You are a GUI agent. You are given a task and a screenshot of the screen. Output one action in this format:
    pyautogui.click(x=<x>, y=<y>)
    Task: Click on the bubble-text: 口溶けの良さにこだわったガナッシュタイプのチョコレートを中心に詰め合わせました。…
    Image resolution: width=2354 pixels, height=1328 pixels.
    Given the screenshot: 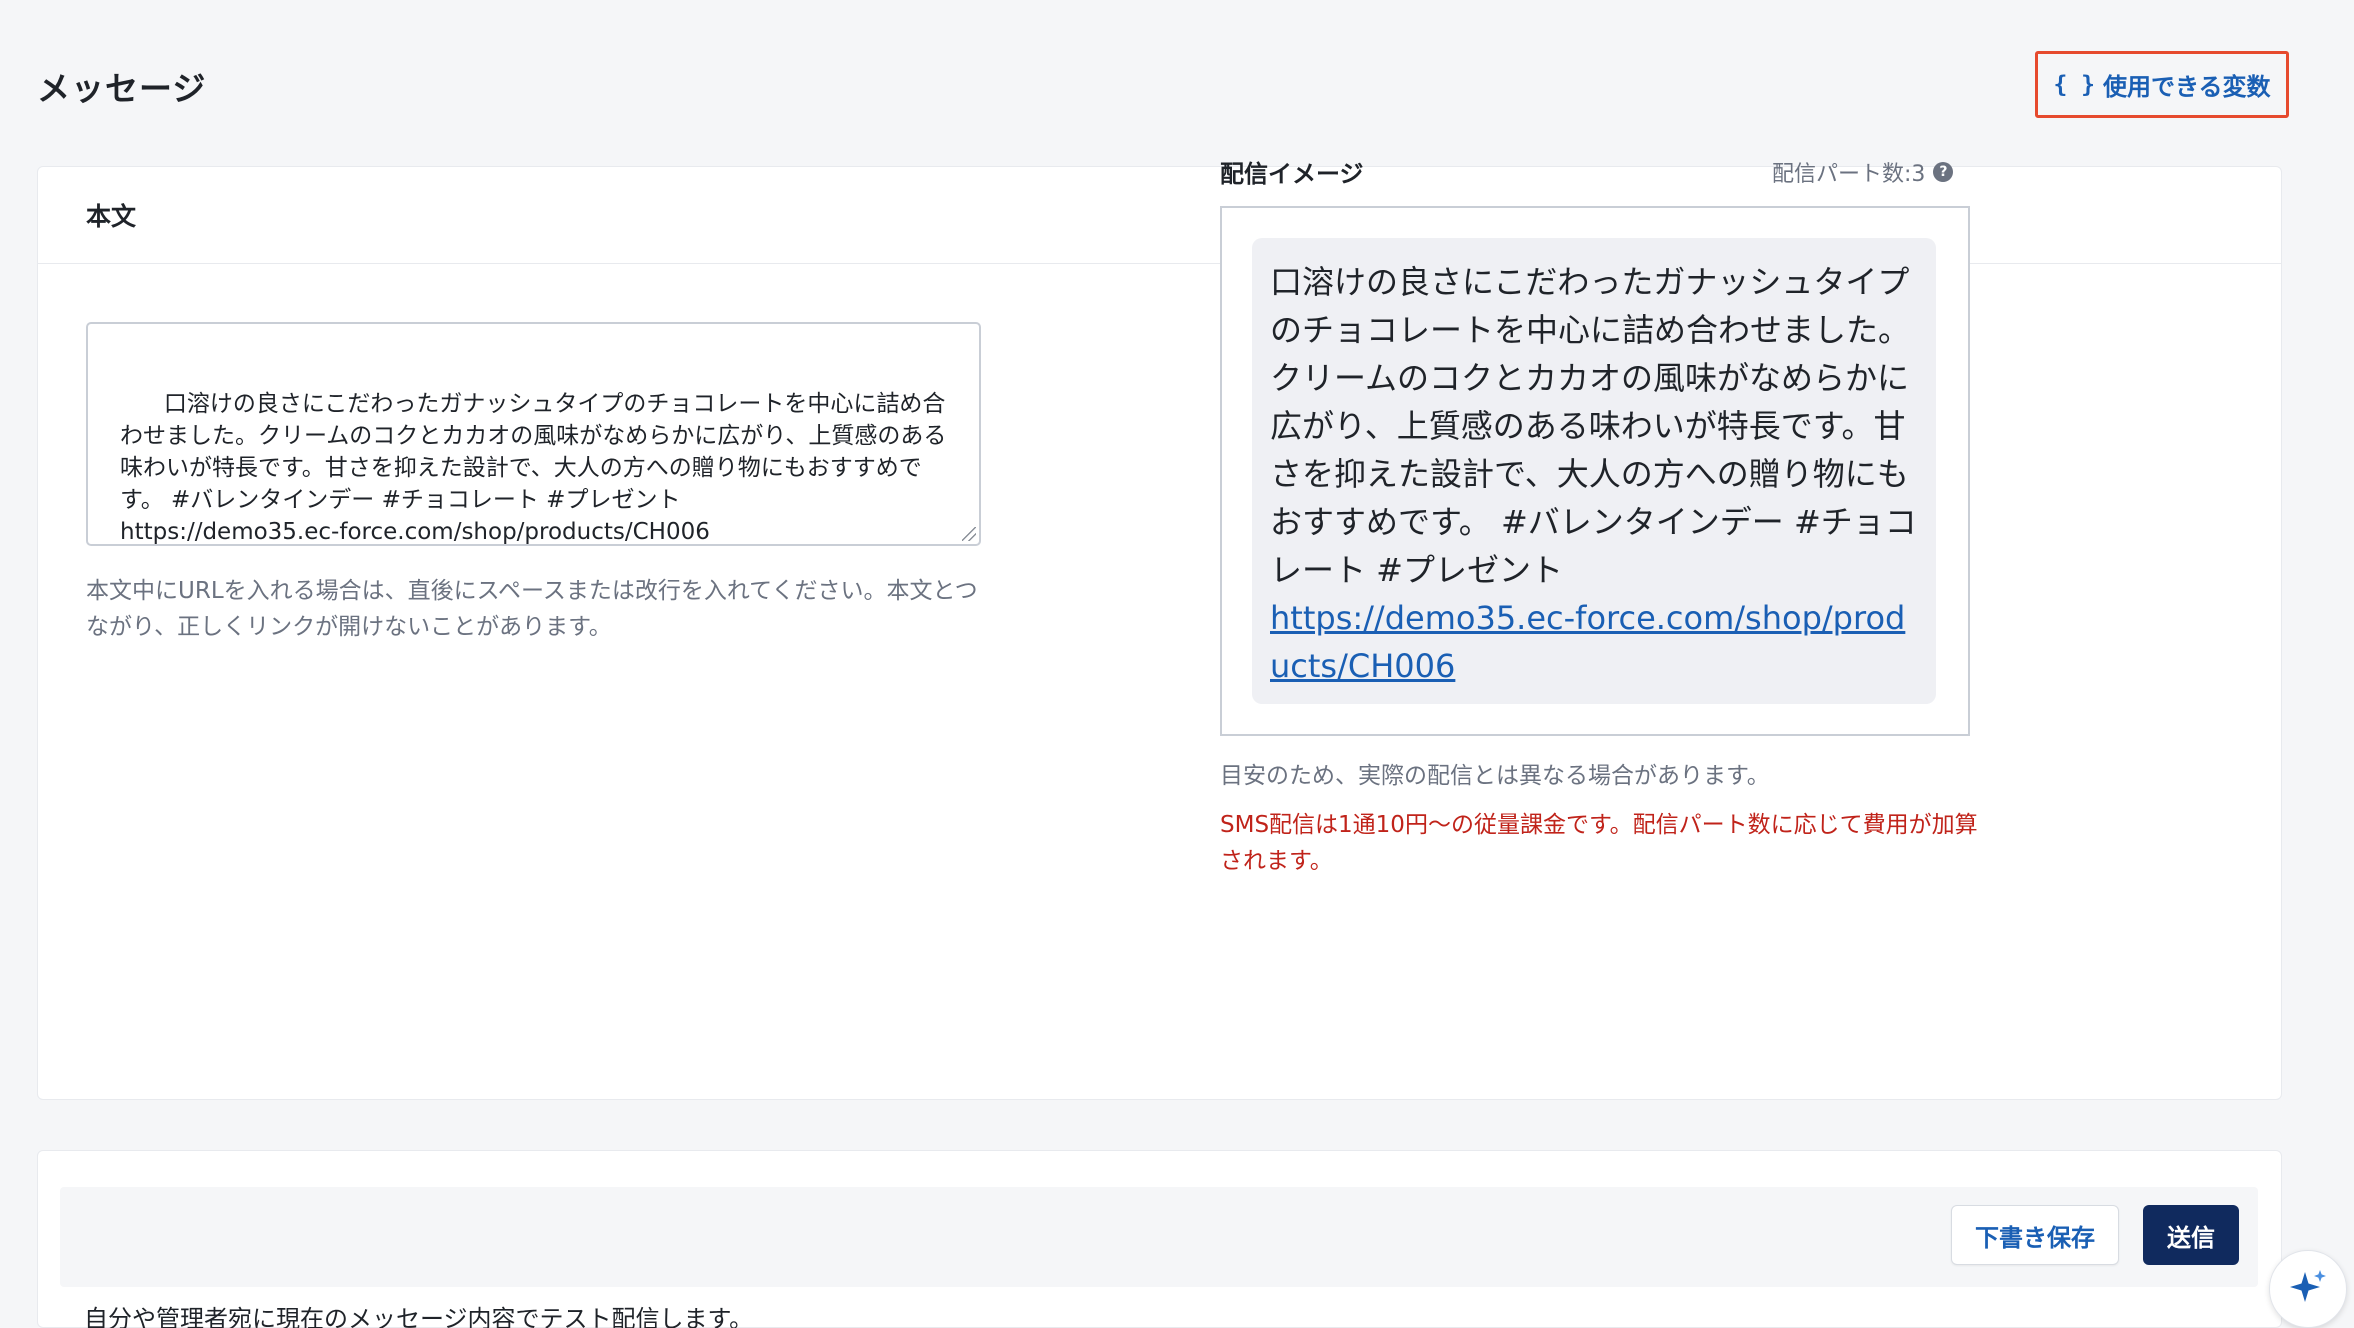 What is the action you would take?
    pyautogui.click(x=1593, y=426)
    